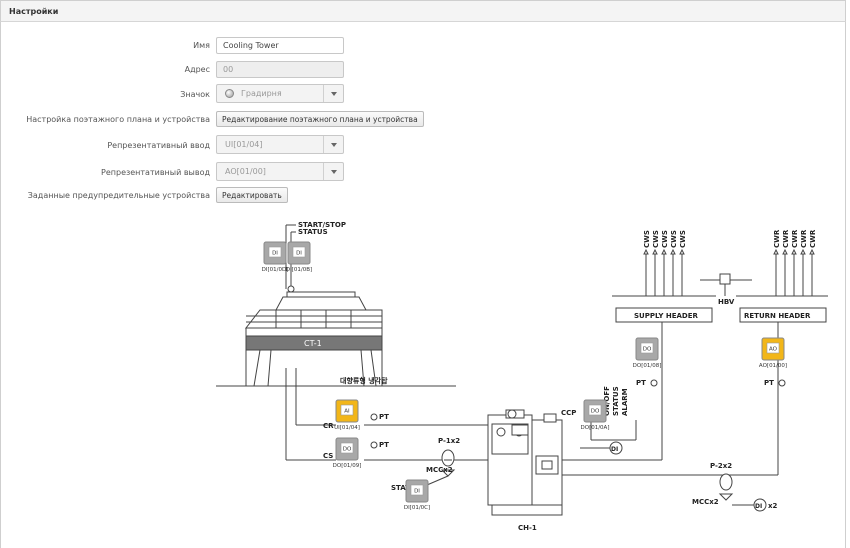 The image size is (850, 548). I want to click on p1-label: P-1x2, so click(449, 441).